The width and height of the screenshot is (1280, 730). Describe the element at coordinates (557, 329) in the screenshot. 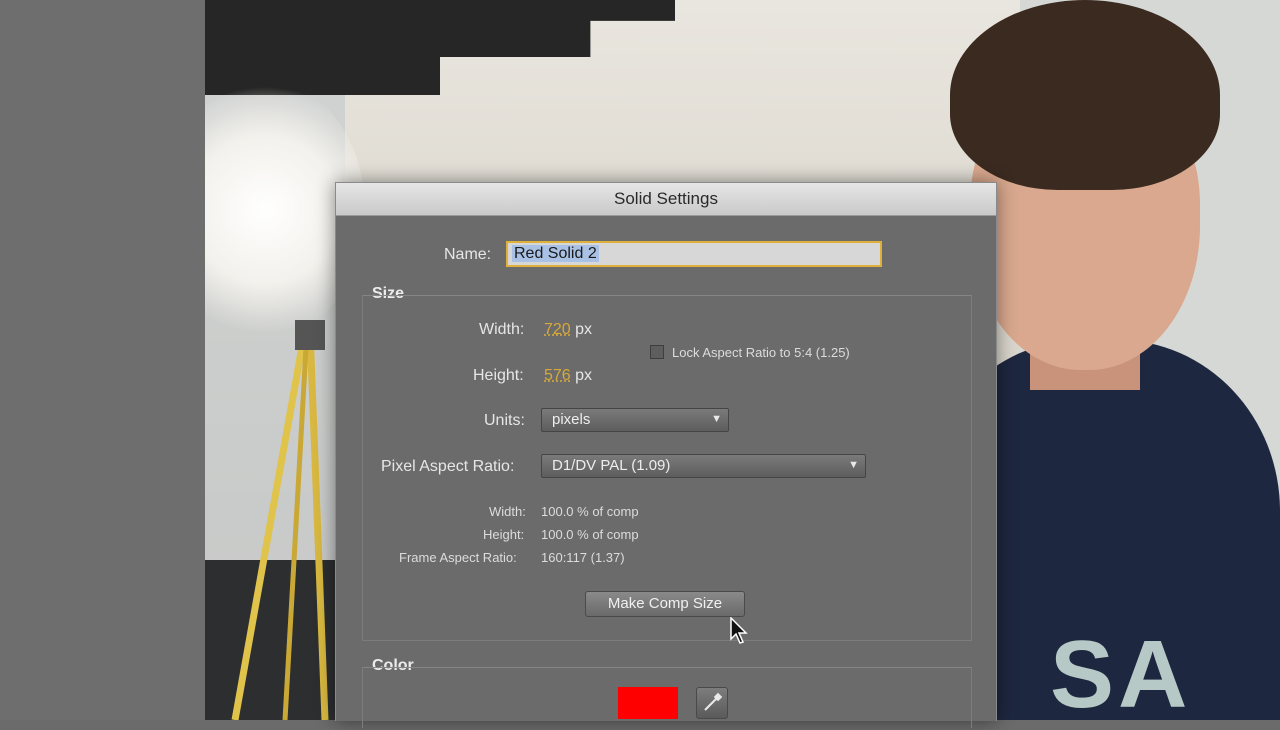

I see `width-value: 720` at that location.